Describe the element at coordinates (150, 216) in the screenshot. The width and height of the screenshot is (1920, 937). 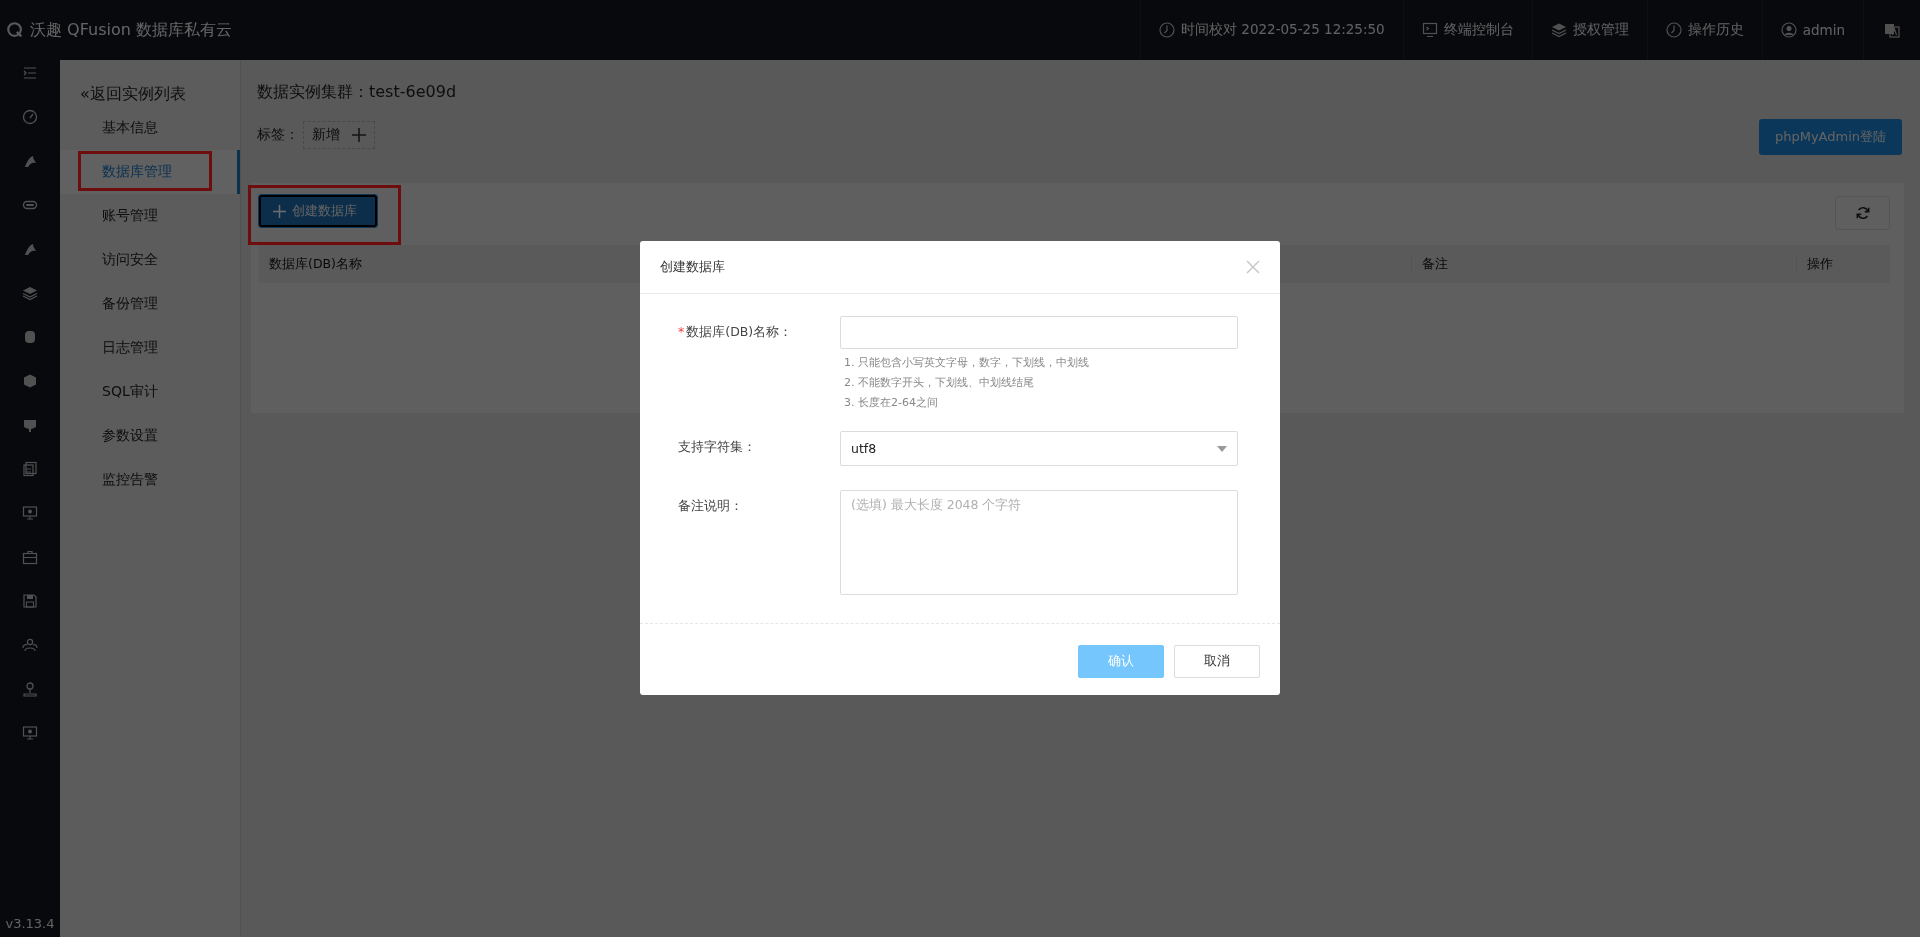
I see `nav-item: 账号管理` at that location.